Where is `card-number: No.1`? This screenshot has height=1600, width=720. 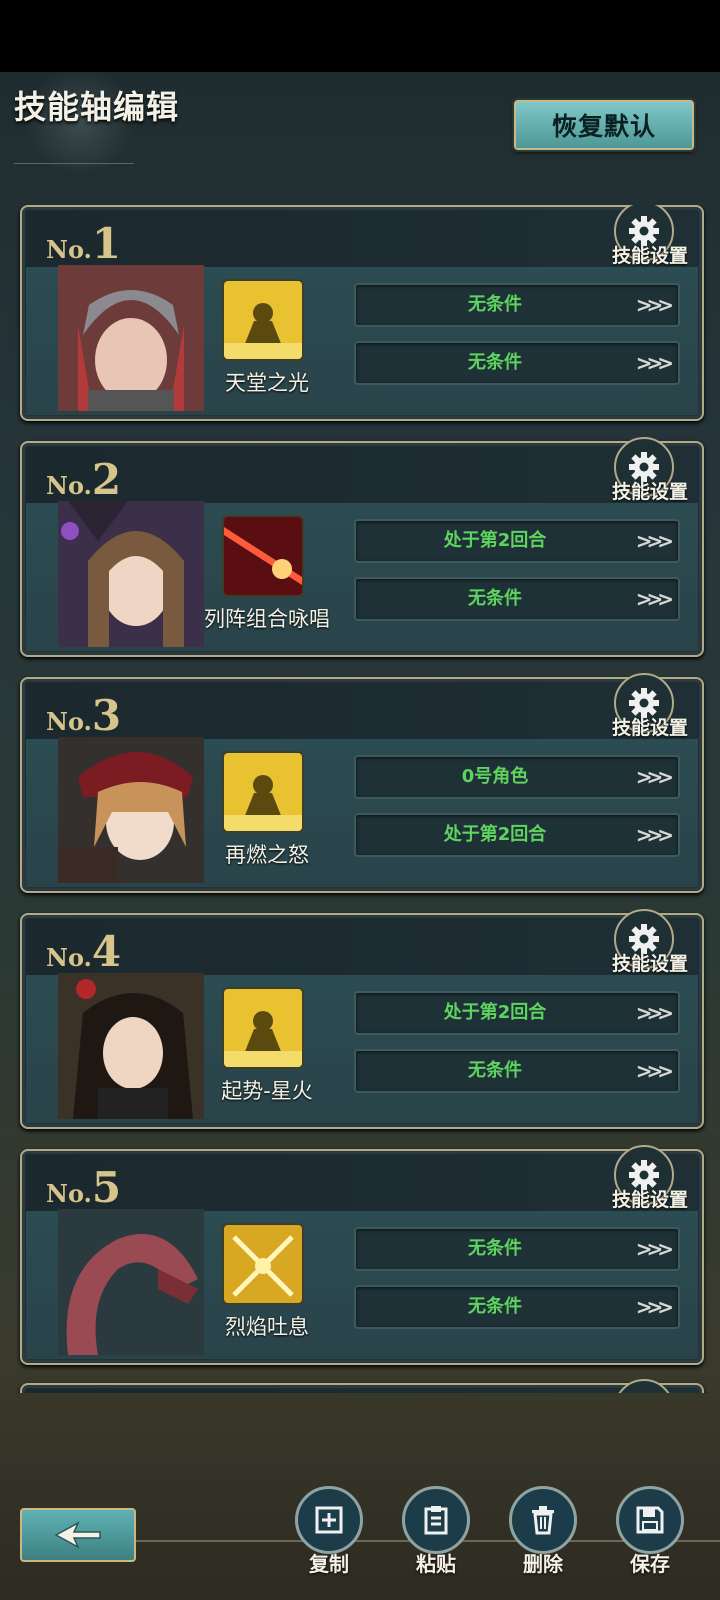
card-number: No.1 is located at coordinates (84, 243).